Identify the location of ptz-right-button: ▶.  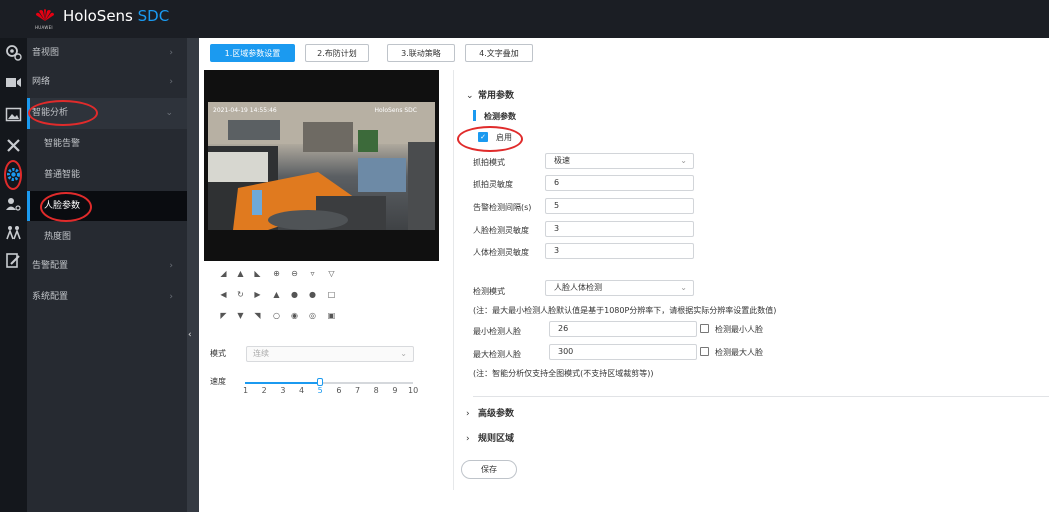
(257, 294).